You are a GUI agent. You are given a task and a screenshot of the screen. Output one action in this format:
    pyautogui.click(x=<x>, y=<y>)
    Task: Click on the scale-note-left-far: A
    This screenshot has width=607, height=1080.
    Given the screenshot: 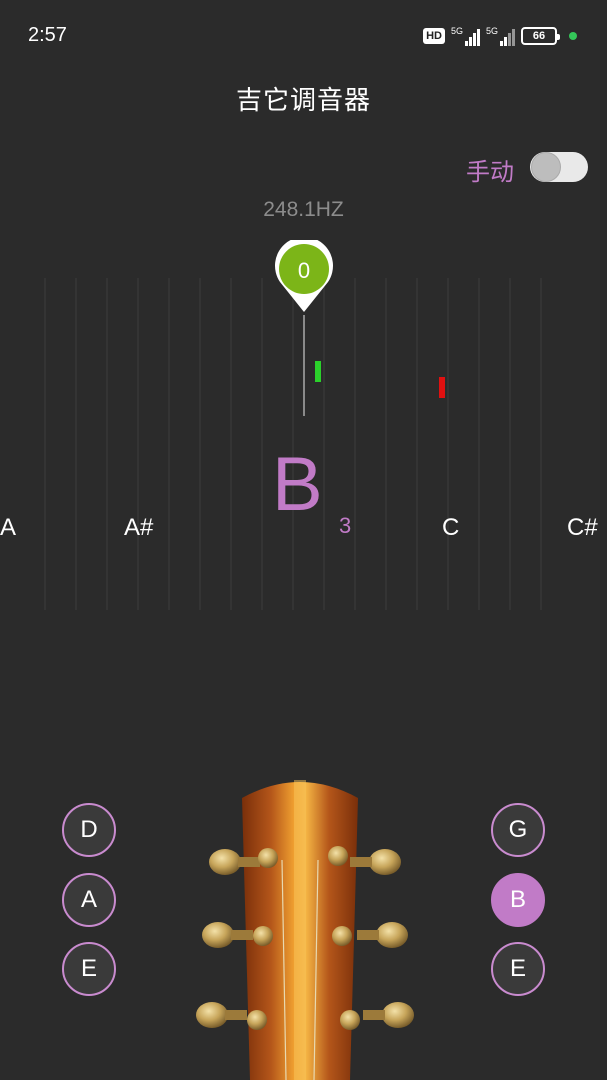 What is the action you would take?
    pyautogui.click(x=8, y=527)
    